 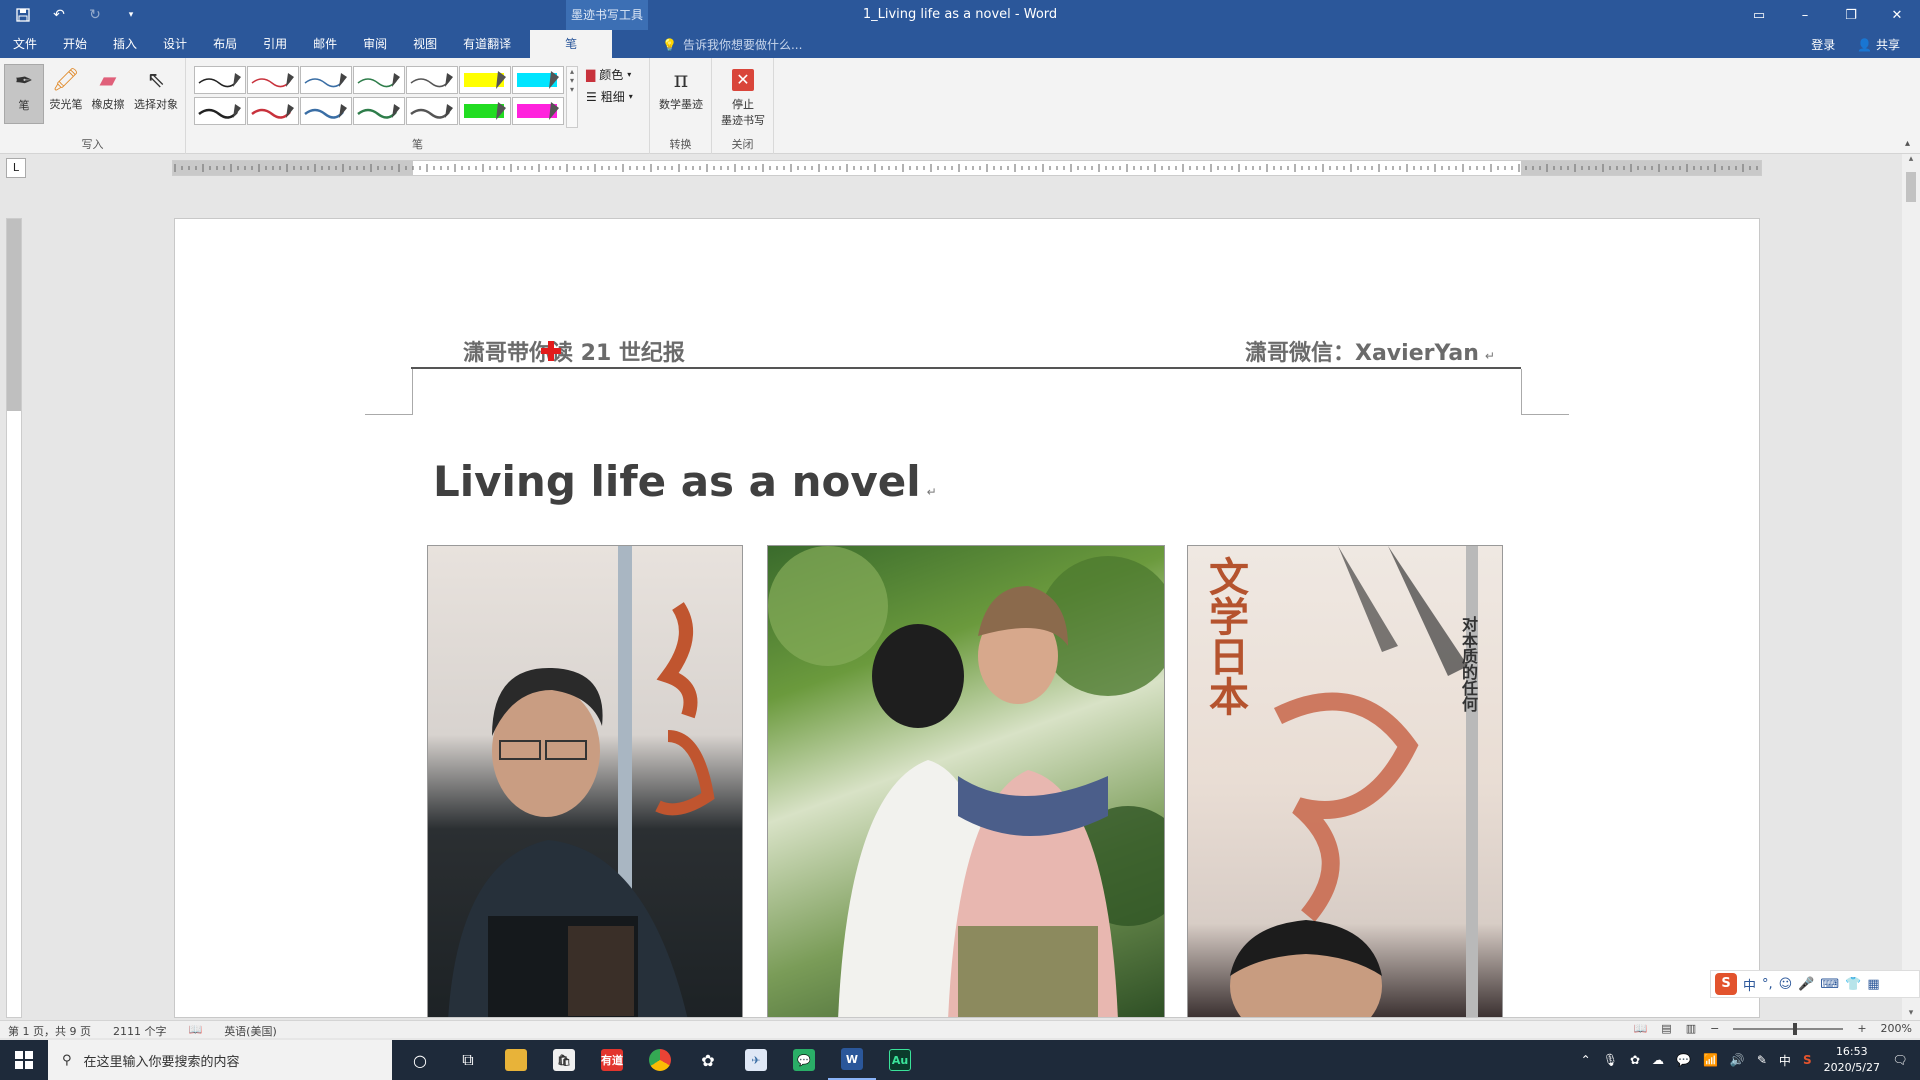 I want to click on ink-to-math-button: π 数学墨迹, so click(x=681, y=94).